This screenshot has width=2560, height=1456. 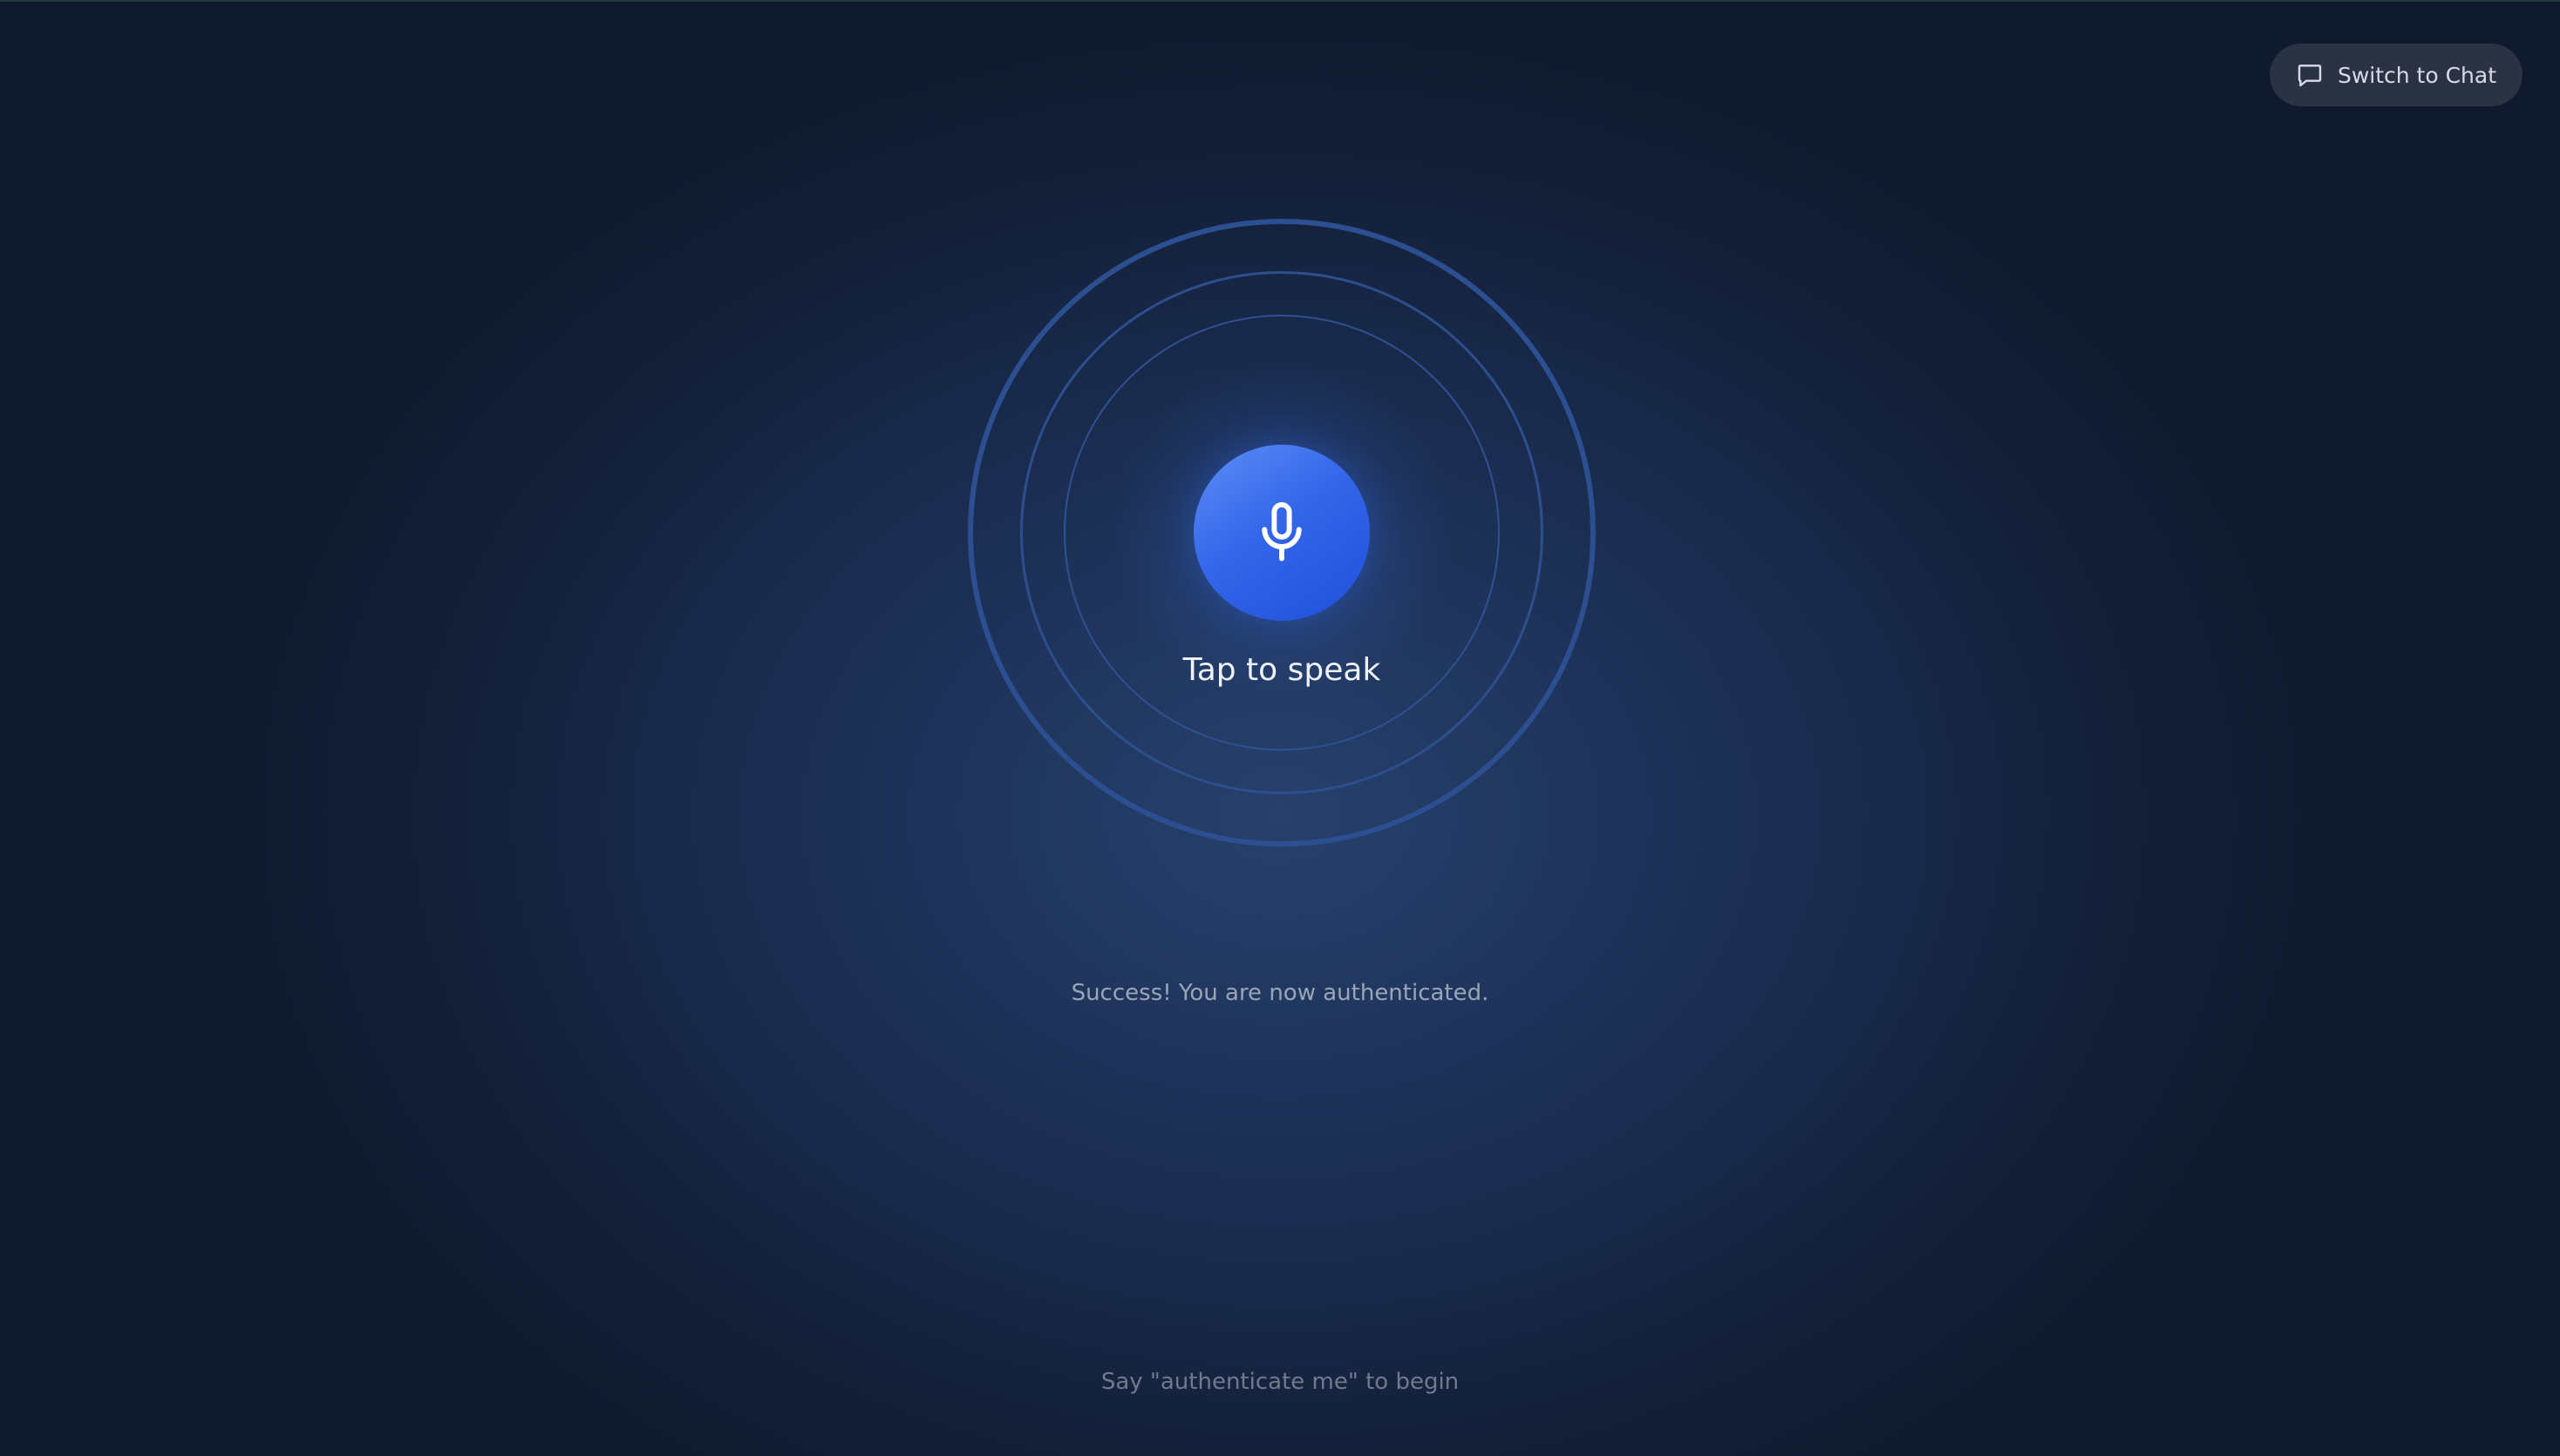 I want to click on microphone-icon, so click(x=1281, y=533).